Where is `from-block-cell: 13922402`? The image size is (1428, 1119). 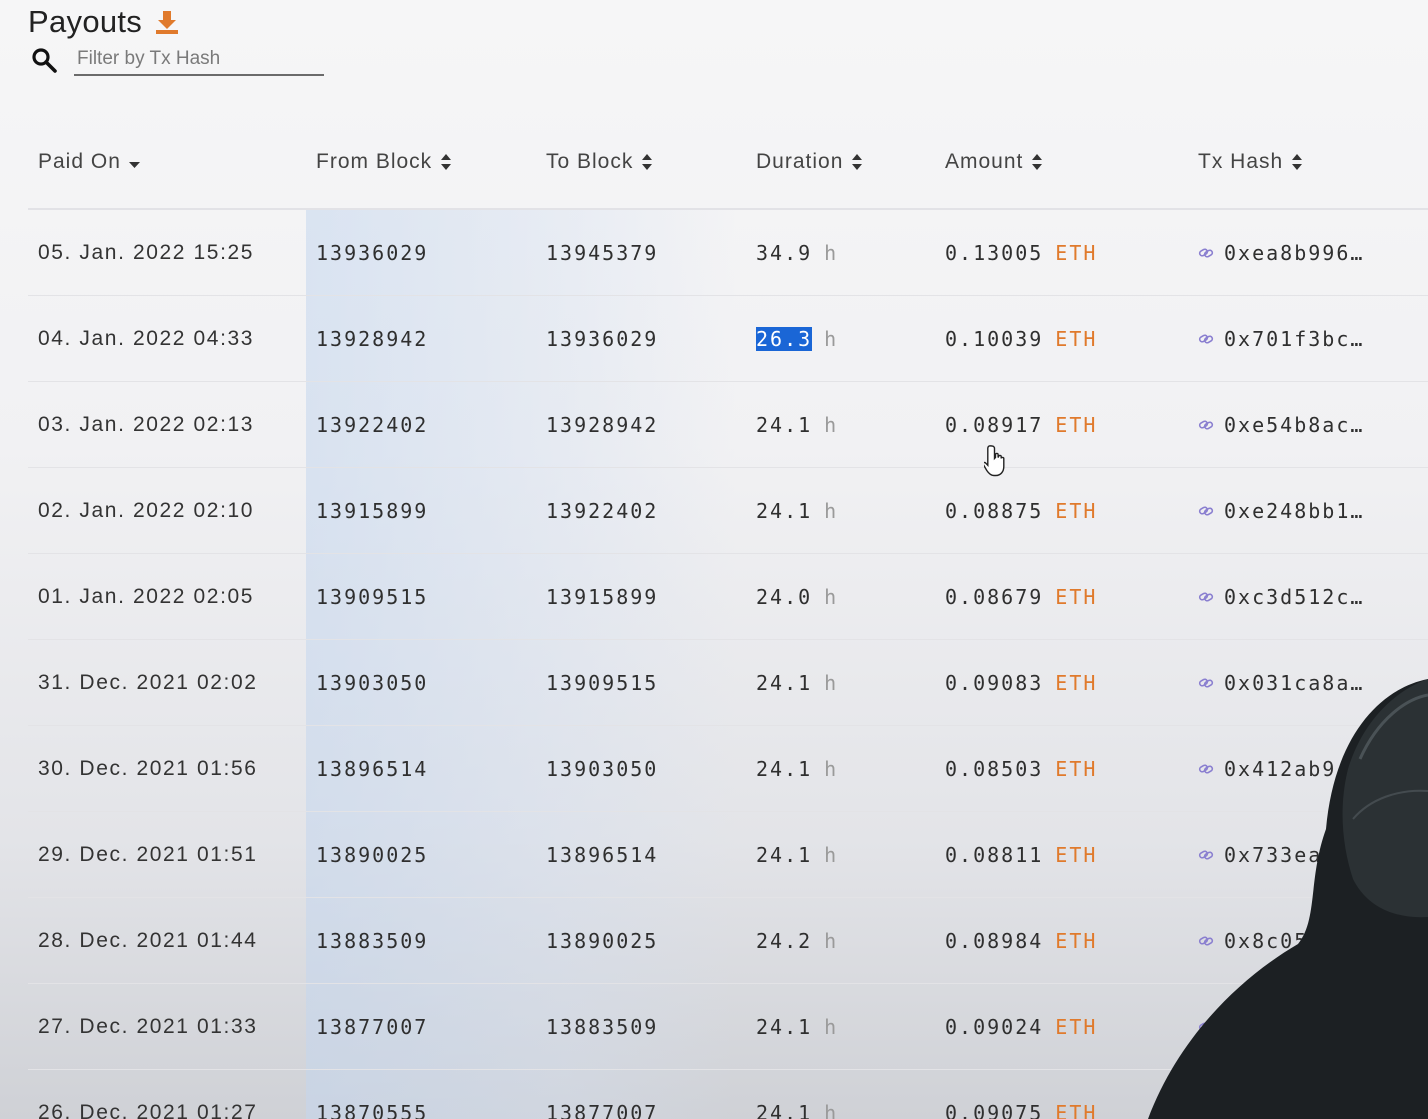 from-block-cell: 13922402 is located at coordinates (372, 424).